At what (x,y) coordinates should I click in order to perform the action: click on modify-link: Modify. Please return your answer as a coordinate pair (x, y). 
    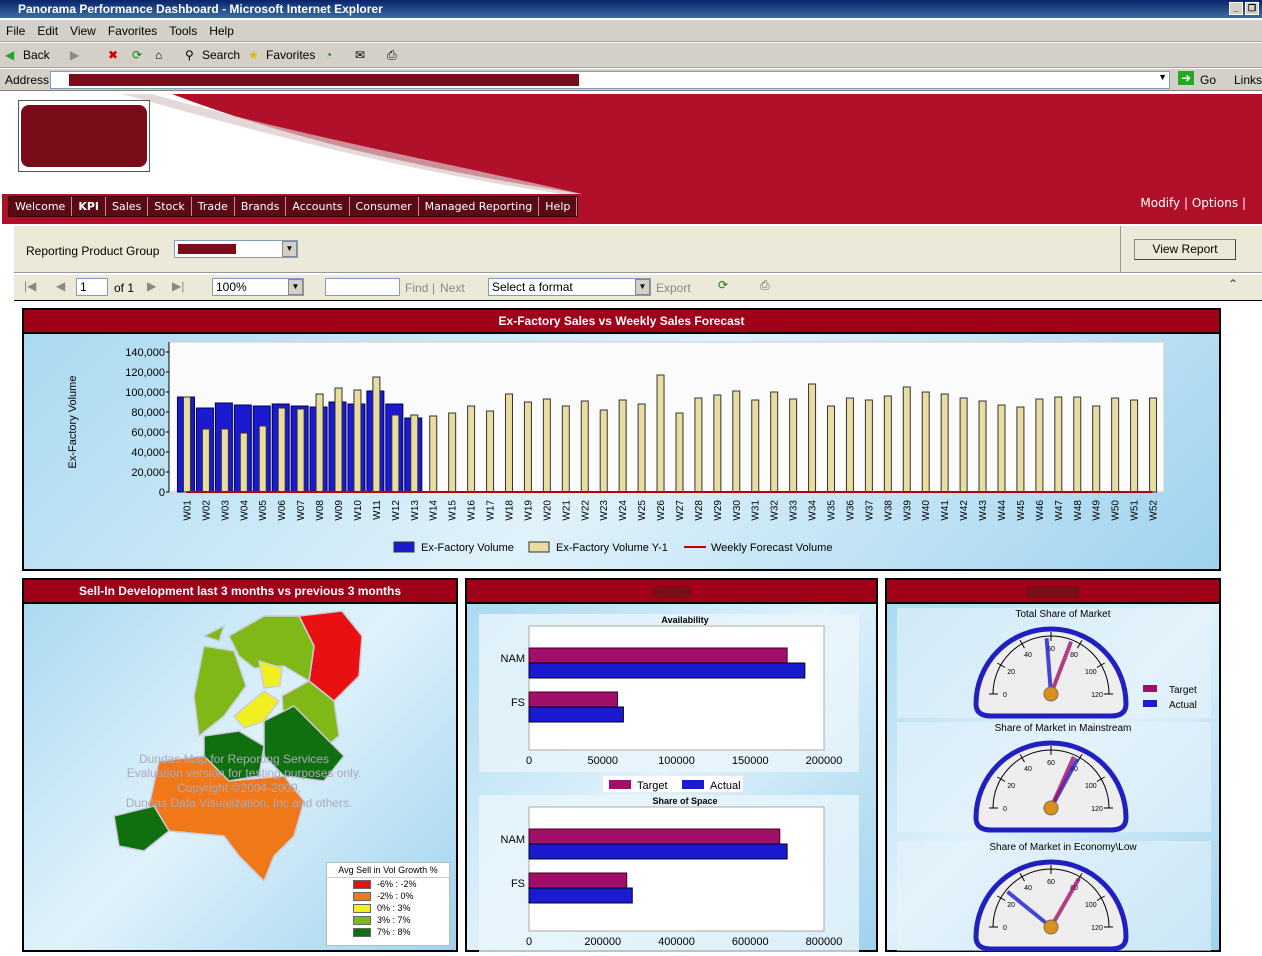
    Looking at the image, I should click on (1160, 203).